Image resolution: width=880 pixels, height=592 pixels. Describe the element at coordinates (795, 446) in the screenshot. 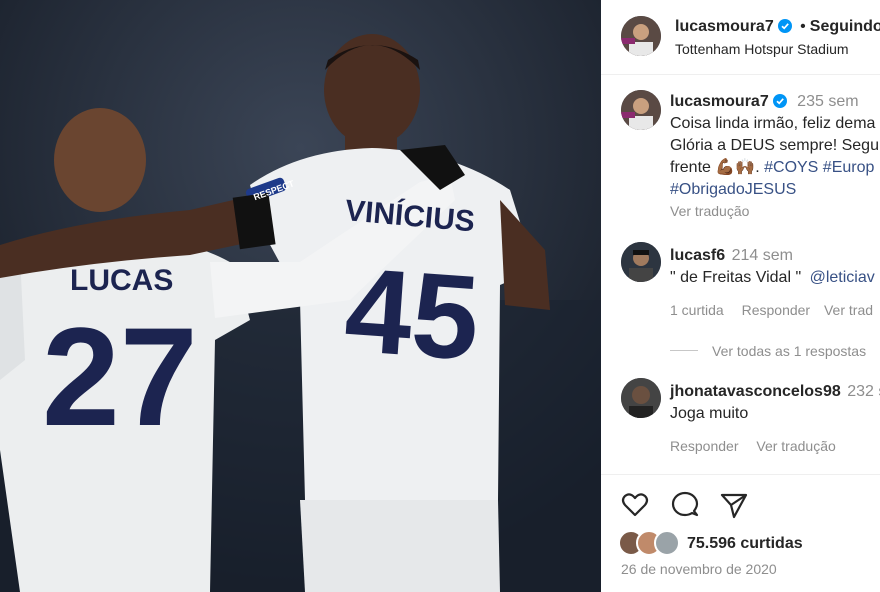

I see `comment-translate-link: Ver tradução` at that location.